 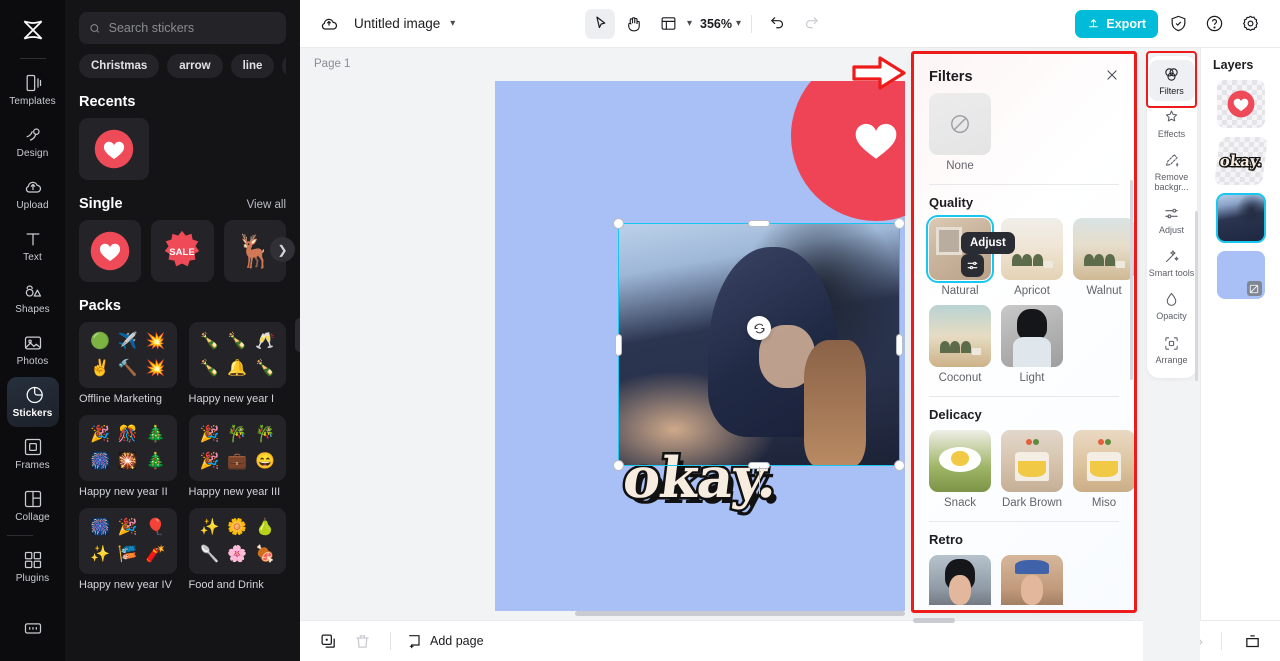 I want to click on panel-collapse-handle, so click(x=297, y=335).